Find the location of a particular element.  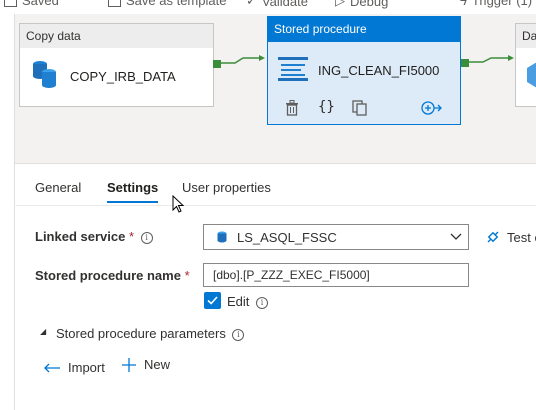

code-icon: {} is located at coordinates (326, 107).